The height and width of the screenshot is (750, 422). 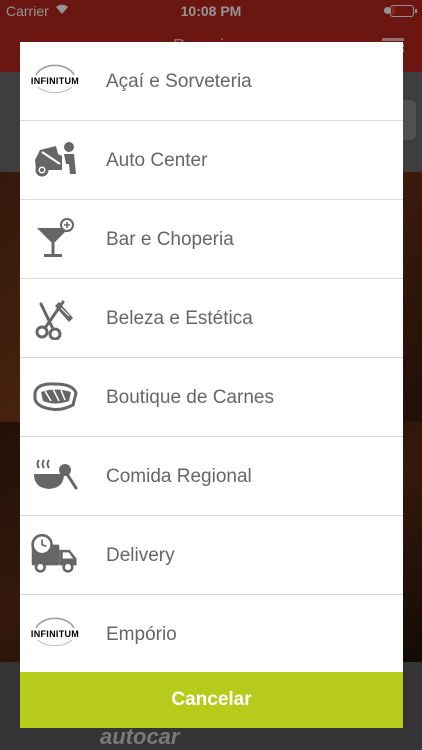 What do you see at coordinates (179, 81) in the screenshot?
I see `category-label: Açaí e Sorveteria` at bounding box center [179, 81].